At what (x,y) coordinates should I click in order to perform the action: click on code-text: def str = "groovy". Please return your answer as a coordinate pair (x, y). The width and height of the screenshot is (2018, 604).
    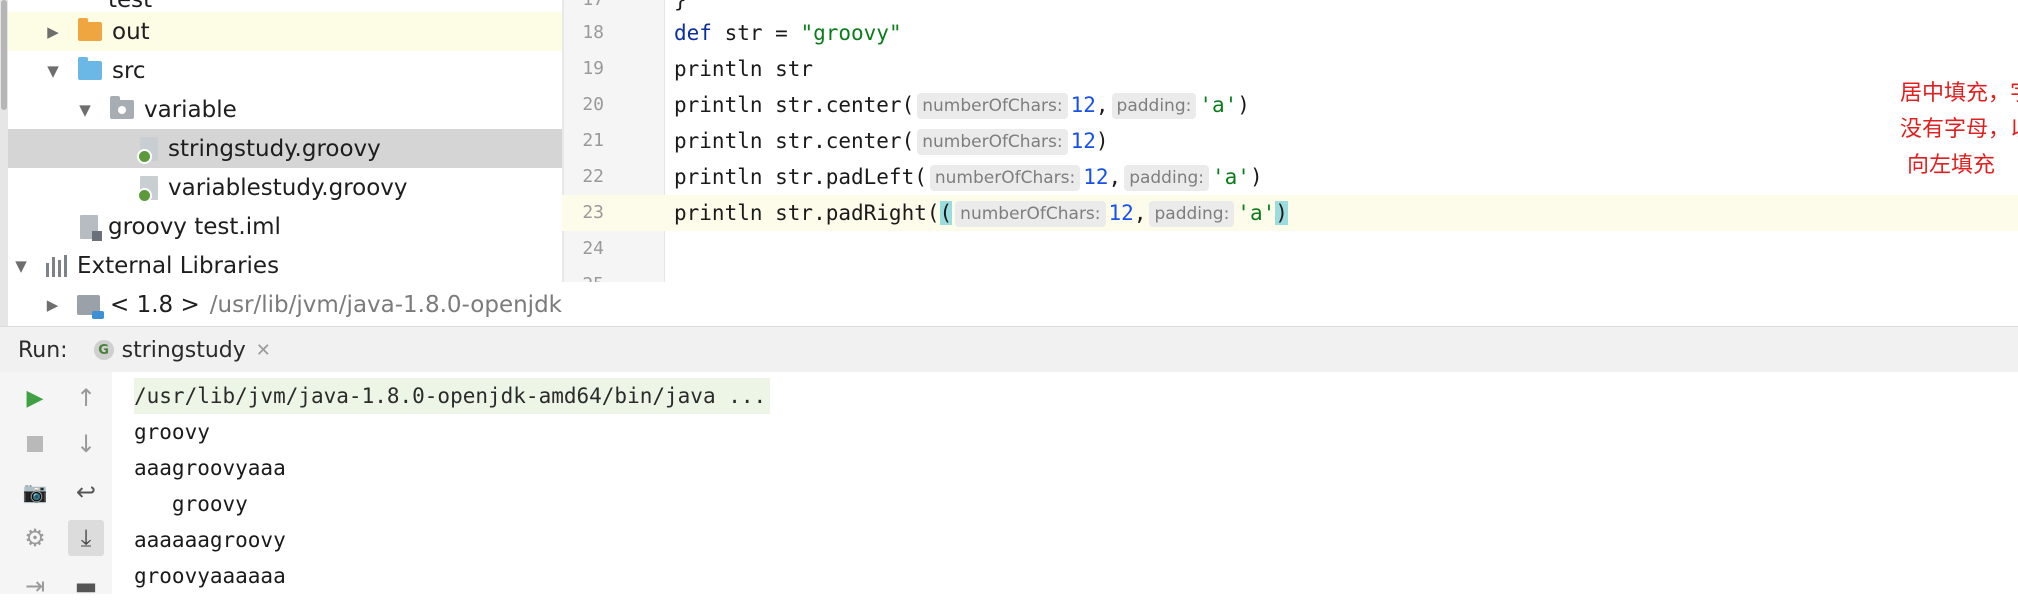
    Looking at the image, I should click on (788, 33).